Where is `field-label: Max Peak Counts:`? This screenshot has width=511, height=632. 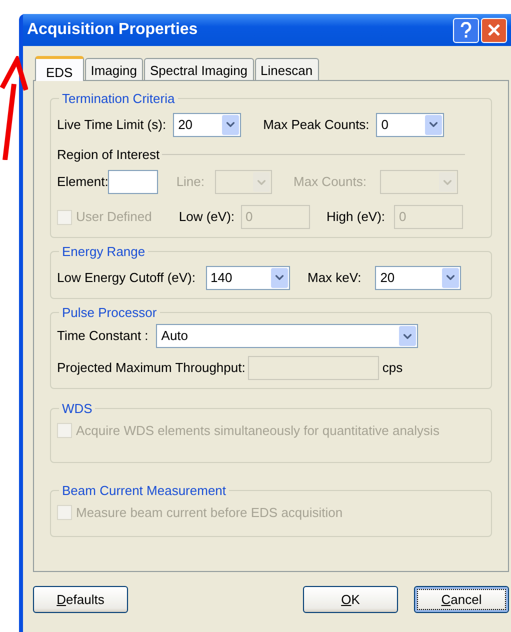
field-label: Max Peak Counts: is located at coordinates (316, 125).